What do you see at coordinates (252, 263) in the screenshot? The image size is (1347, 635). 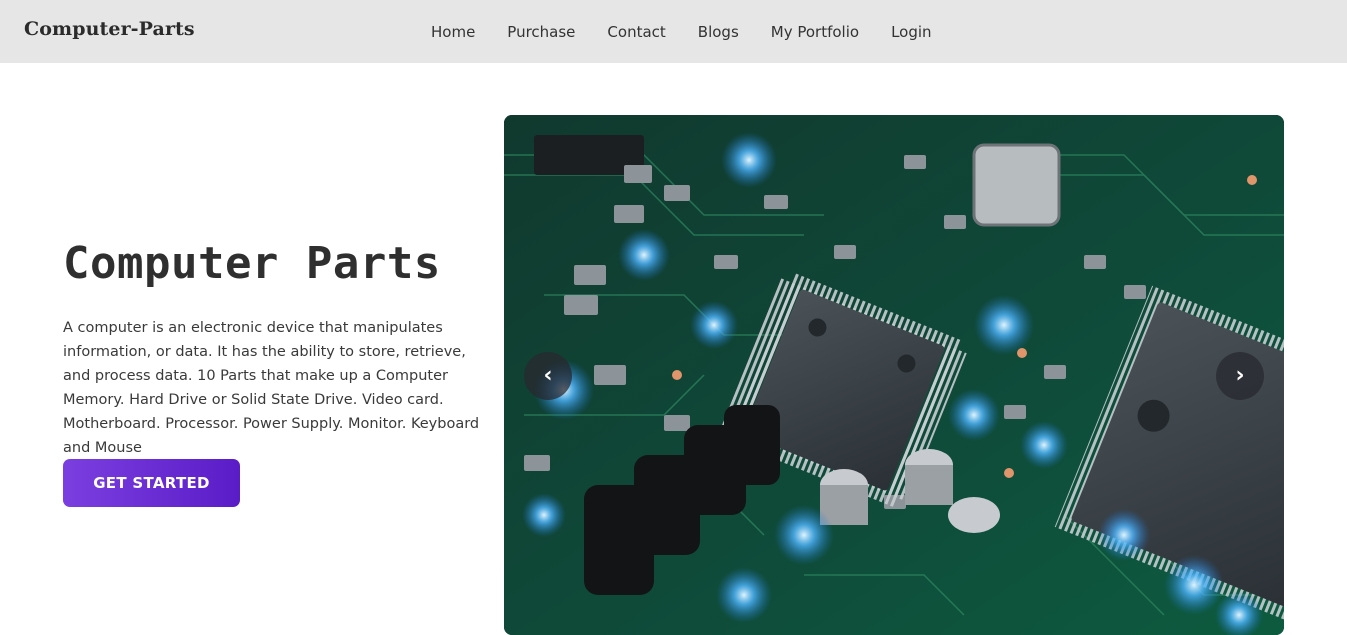 I see `hero-title: Computer Parts` at bounding box center [252, 263].